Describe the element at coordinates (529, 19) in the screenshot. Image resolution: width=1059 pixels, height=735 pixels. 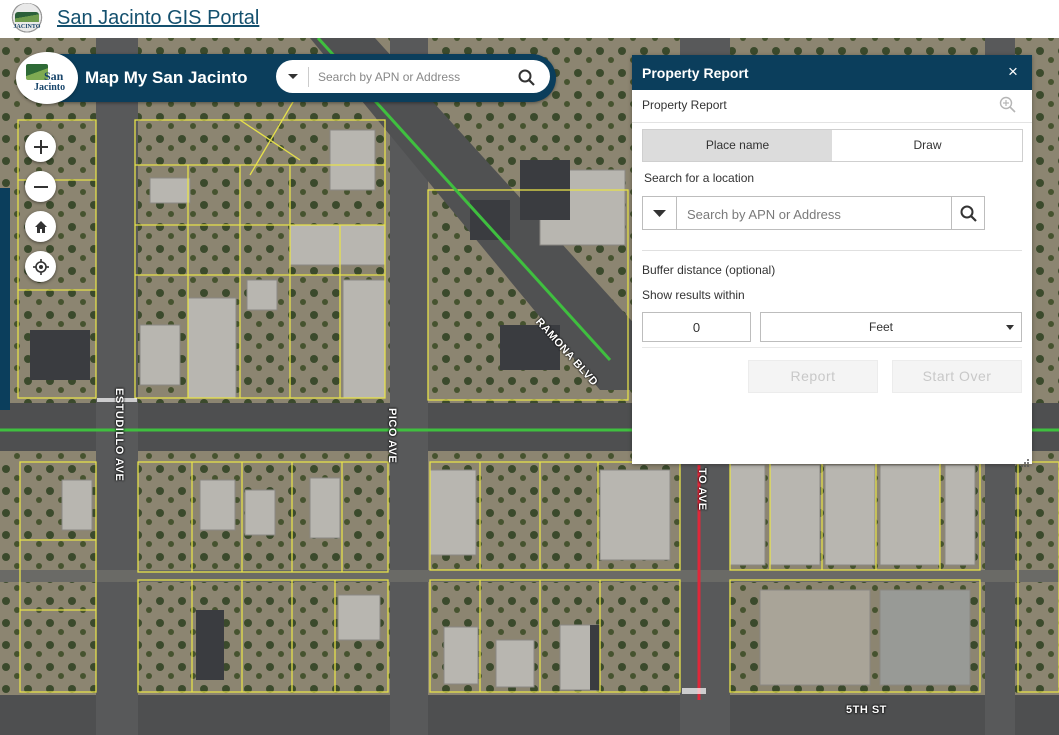
I see `portal-header: JACINTO San Jacinto GIS Portal` at that location.